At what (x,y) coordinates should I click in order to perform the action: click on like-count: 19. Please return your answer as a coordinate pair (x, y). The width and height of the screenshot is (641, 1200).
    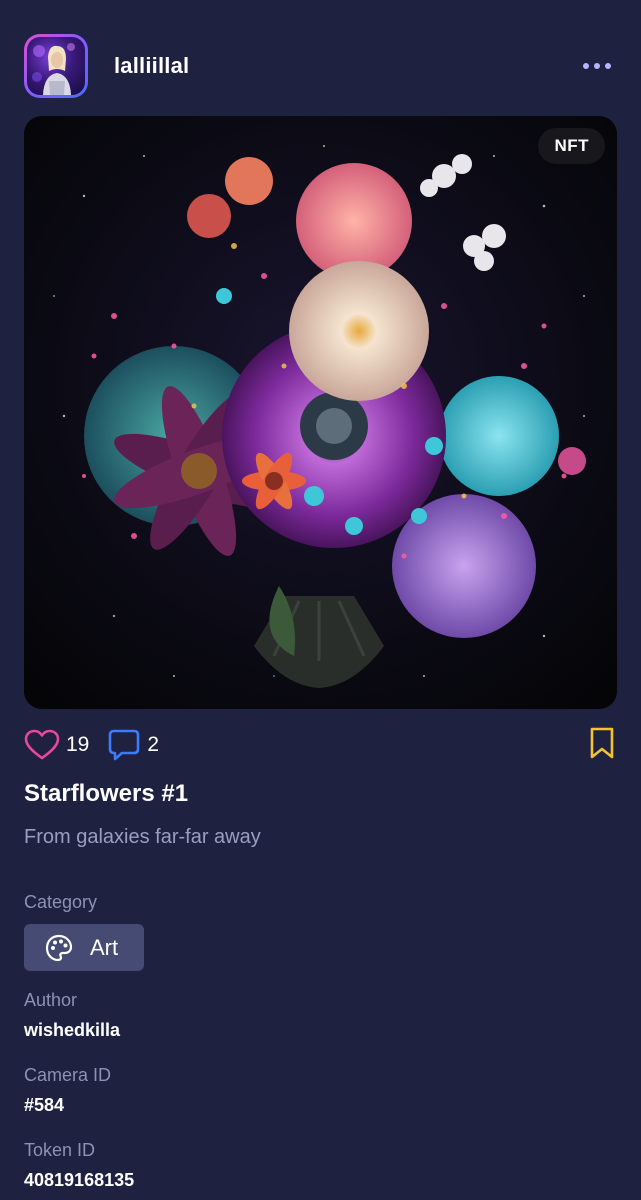
    Looking at the image, I should click on (78, 744).